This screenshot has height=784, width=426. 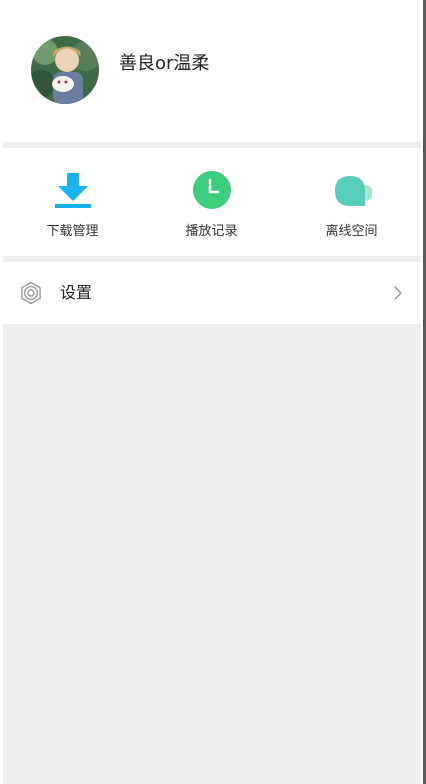 I want to click on play-history-label: 播放记录, so click(x=211, y=231).